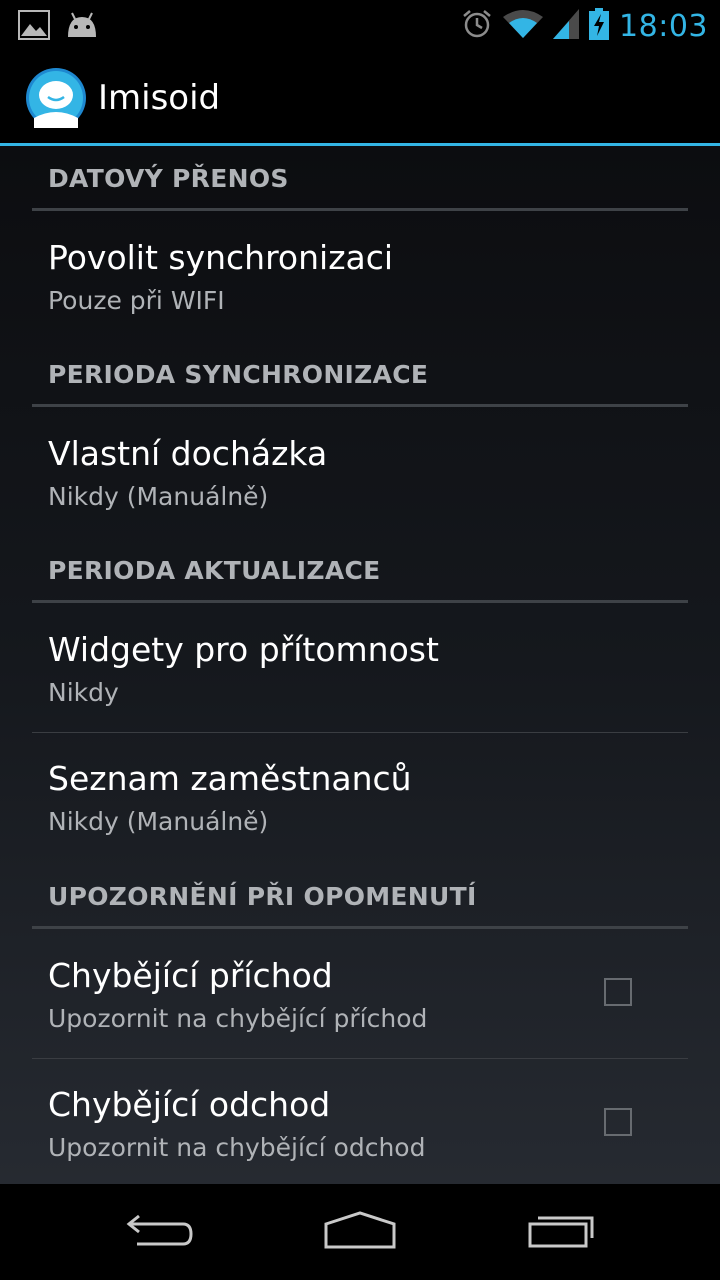 This screenshot has width=720, height=1280. I want to click on pref-title: Vlastní docházka, so click(188, 453).